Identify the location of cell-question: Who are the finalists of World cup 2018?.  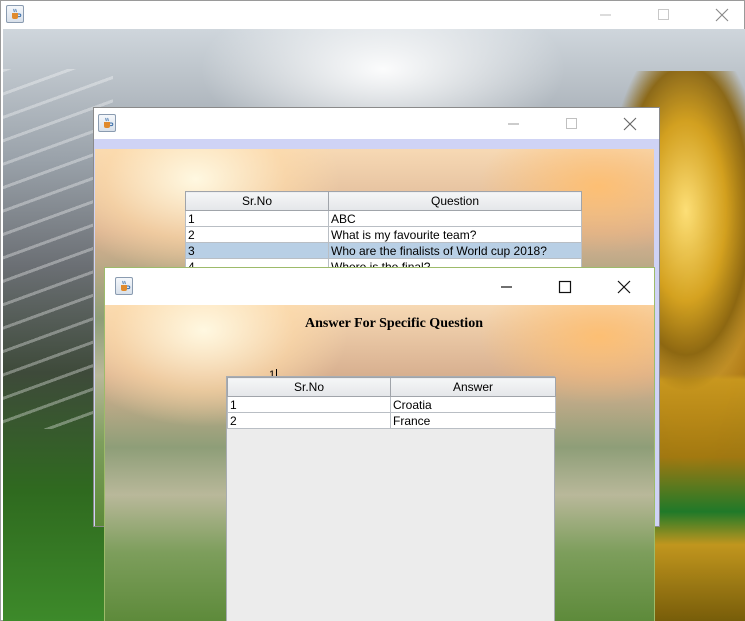
(455, 250).